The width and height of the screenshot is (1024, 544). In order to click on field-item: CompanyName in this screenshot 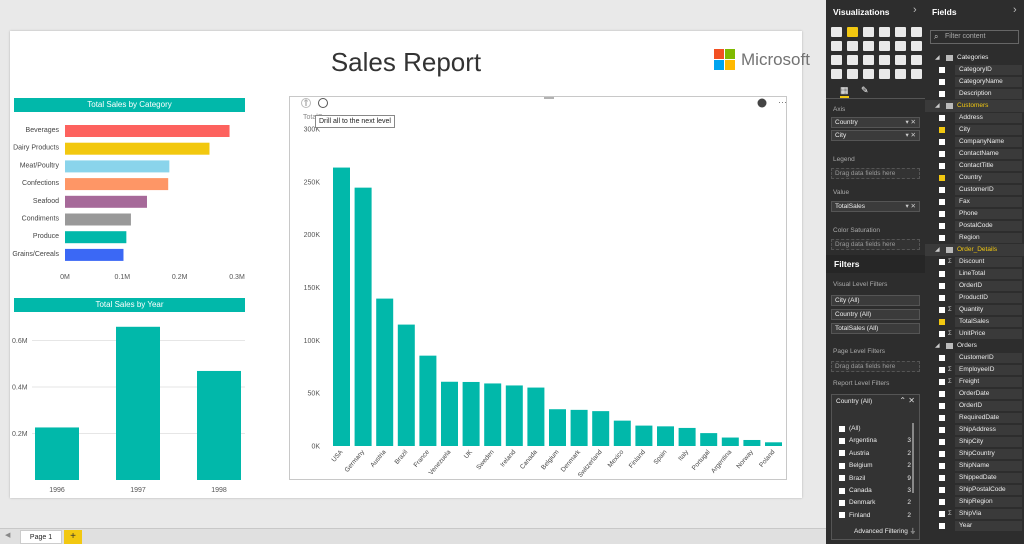, I will do `click(974, 142)`.